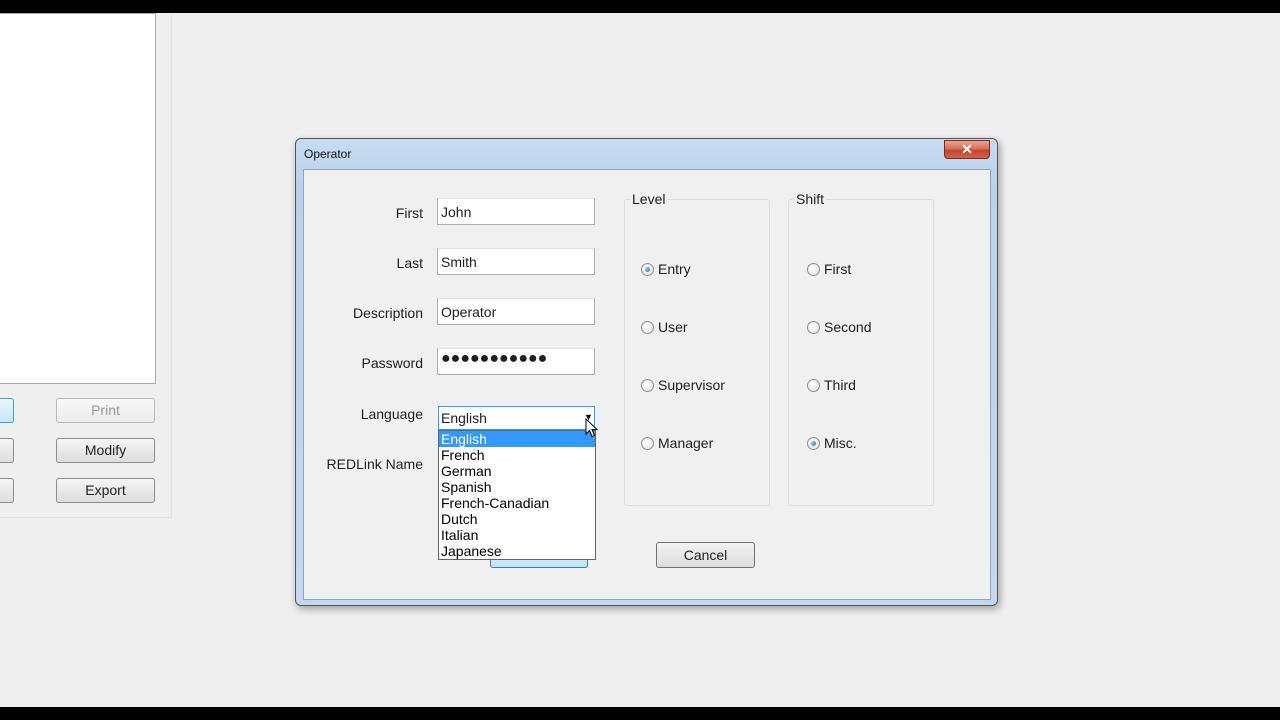  What do you see at coordinates (517, 487) in the screenshot?
I see `language-option-spanish: Spanish` at bounding box center [517, 487].